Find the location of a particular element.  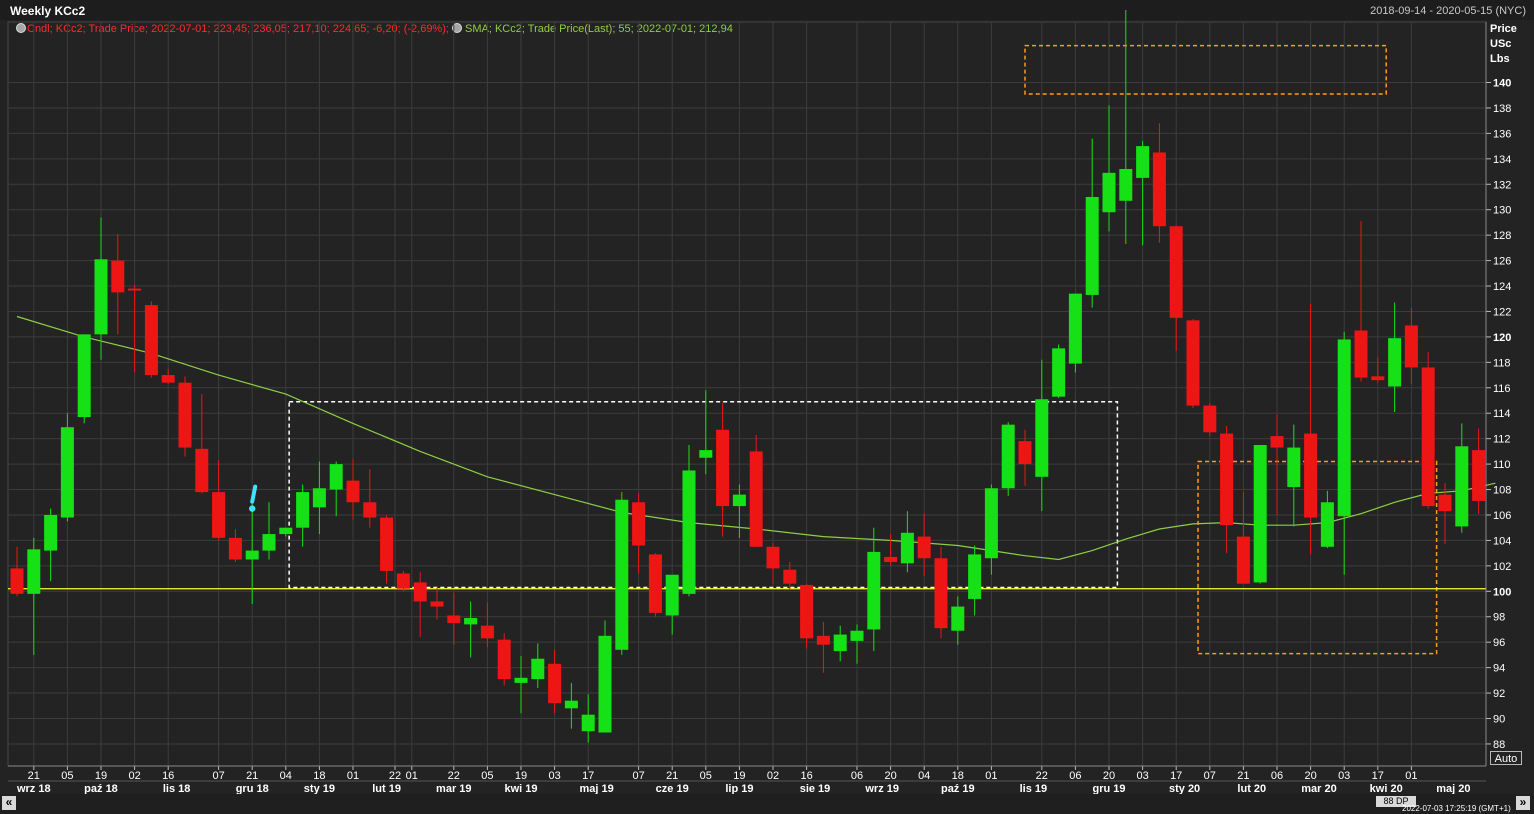

y-tick-label: 92 is located at coordinates (1499, 694).